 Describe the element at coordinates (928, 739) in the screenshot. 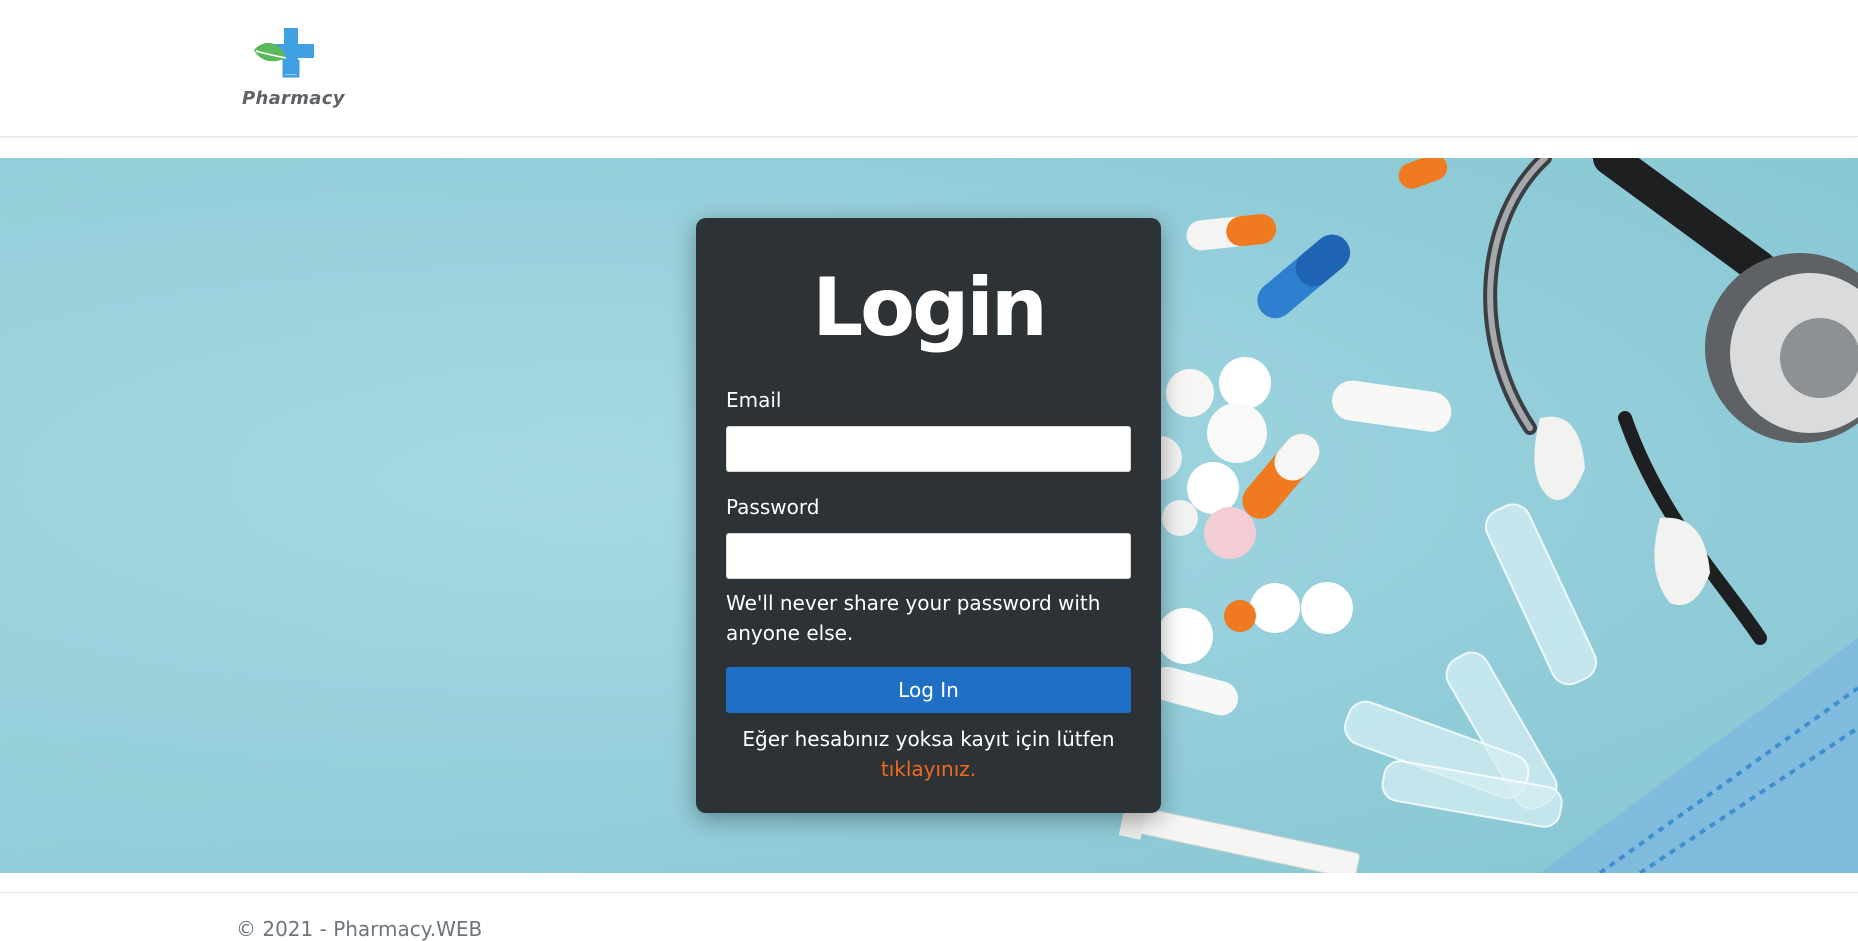

I see `register-text: Eğer hesabınız yoksa kayıt için lütfen` at that location.